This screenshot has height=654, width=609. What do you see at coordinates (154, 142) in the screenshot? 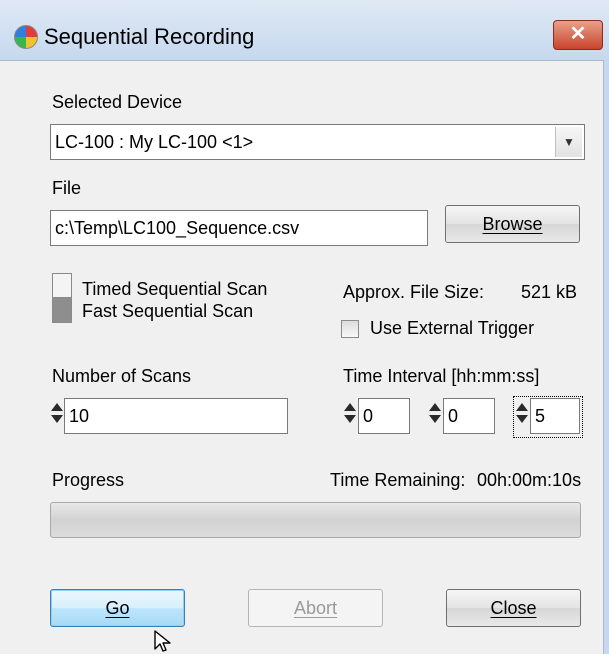
I see `device-select-value: LC-100 : My LC-100 <1>` at bounding box center [154, 142].